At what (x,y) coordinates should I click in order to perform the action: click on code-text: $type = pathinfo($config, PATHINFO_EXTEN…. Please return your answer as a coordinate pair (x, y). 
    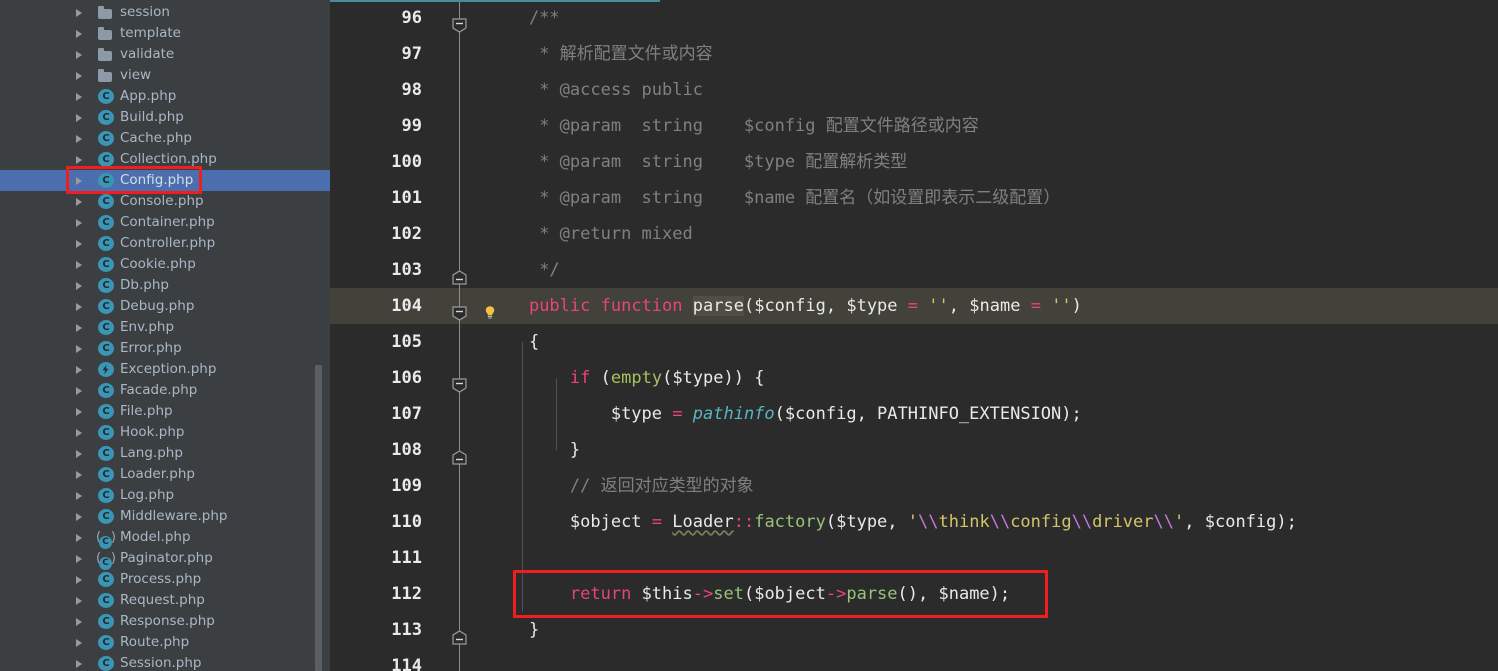
    Looking at the image, I should click on (989, 414).